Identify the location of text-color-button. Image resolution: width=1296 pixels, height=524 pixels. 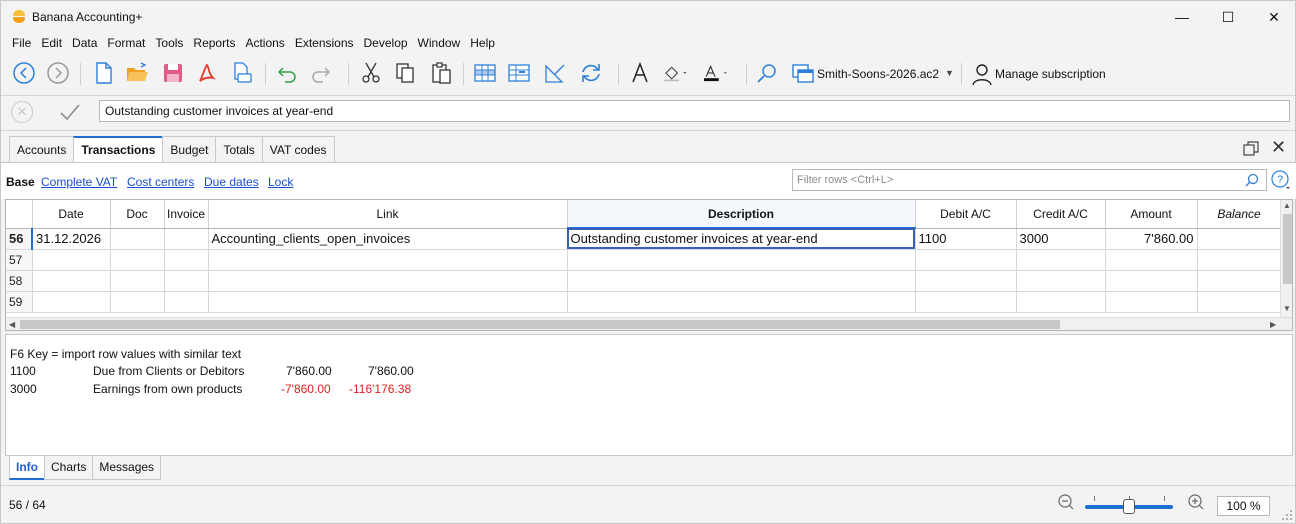
(720, 73).